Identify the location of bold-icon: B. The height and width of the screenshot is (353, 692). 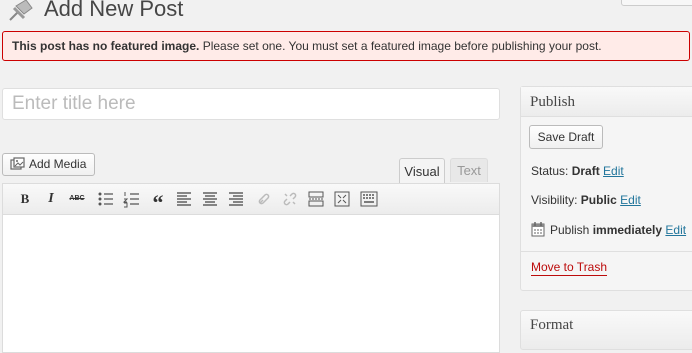
(25, 199).